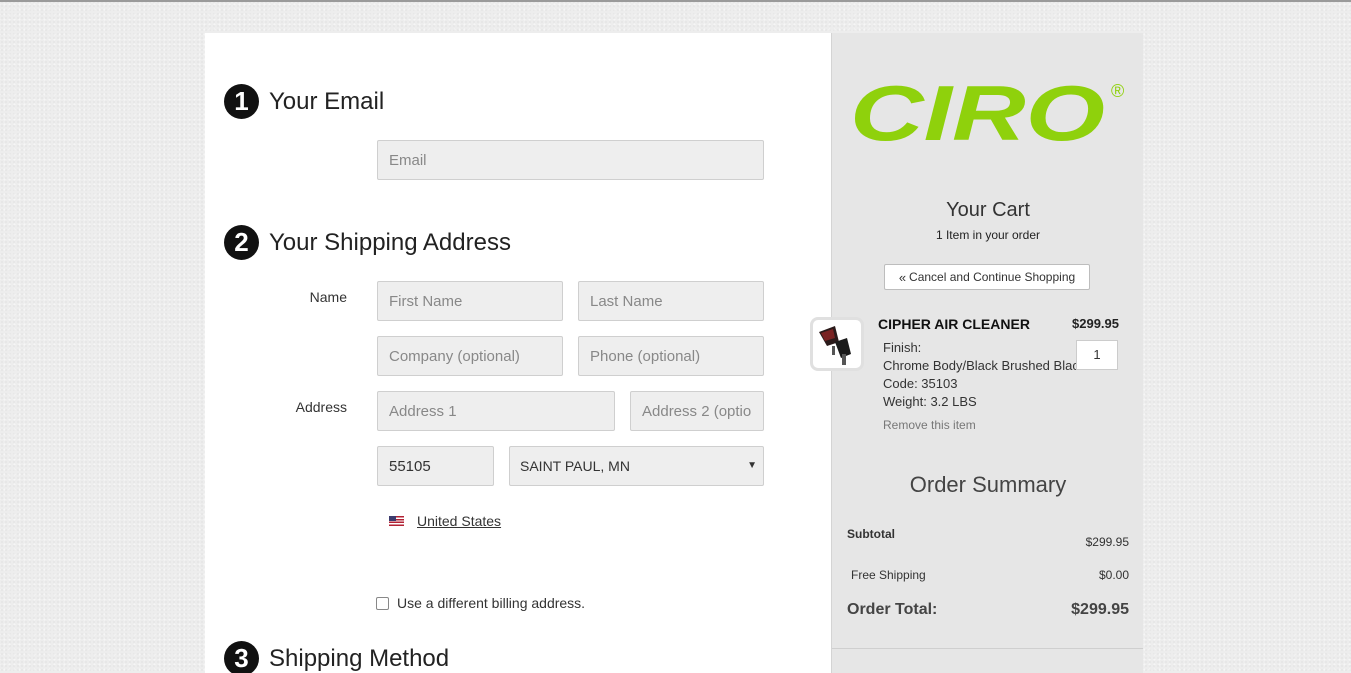 The height and width of the screenshot is (673, 1351). Describe the element at coordinates (1097, 355) in the screenshot. I see `quantity-input: 1` at that location.